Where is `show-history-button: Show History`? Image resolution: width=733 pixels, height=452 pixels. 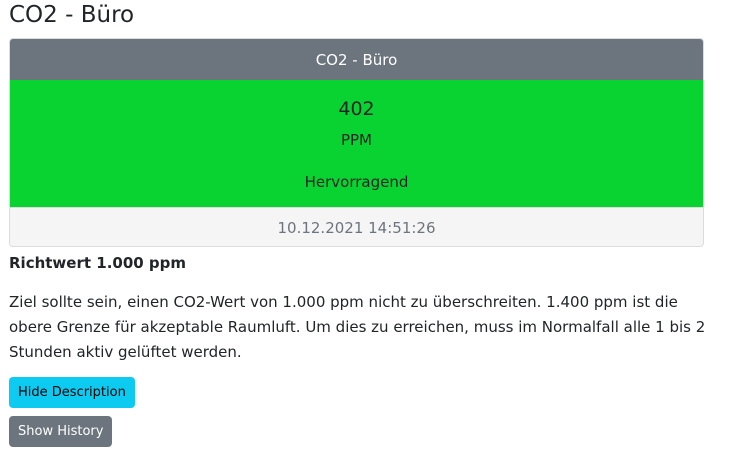 show-history-button: Show History is located at coordinates (61, 431).